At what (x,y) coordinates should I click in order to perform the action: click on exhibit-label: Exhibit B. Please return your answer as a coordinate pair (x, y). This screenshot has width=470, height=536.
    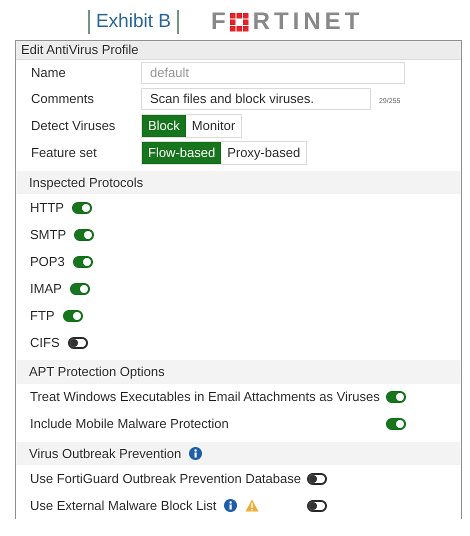
    Looking at the image, I should click on (133, 22).